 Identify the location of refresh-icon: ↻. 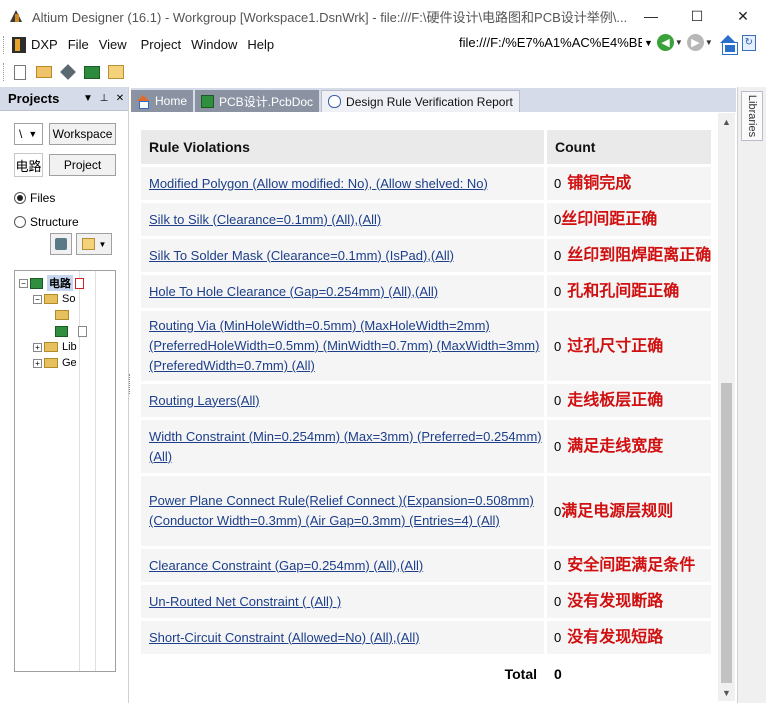
(748, 42).